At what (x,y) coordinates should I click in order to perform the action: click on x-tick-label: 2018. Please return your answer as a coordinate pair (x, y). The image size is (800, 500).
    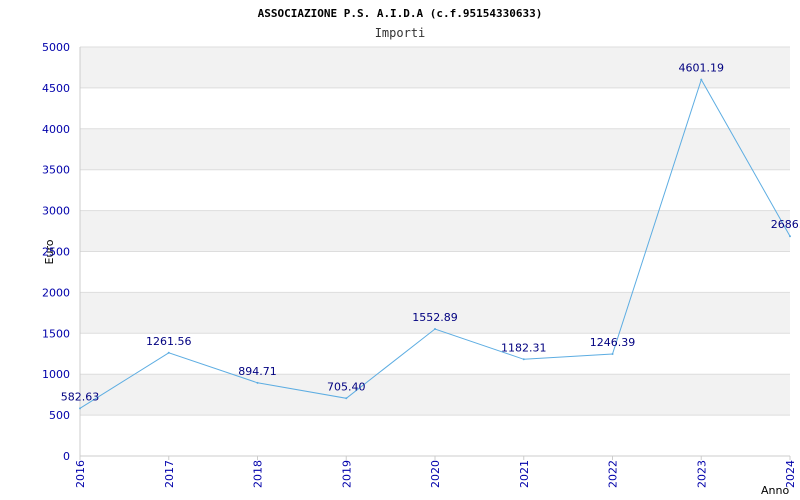
    Looking at the image, I should click on (258, 474).